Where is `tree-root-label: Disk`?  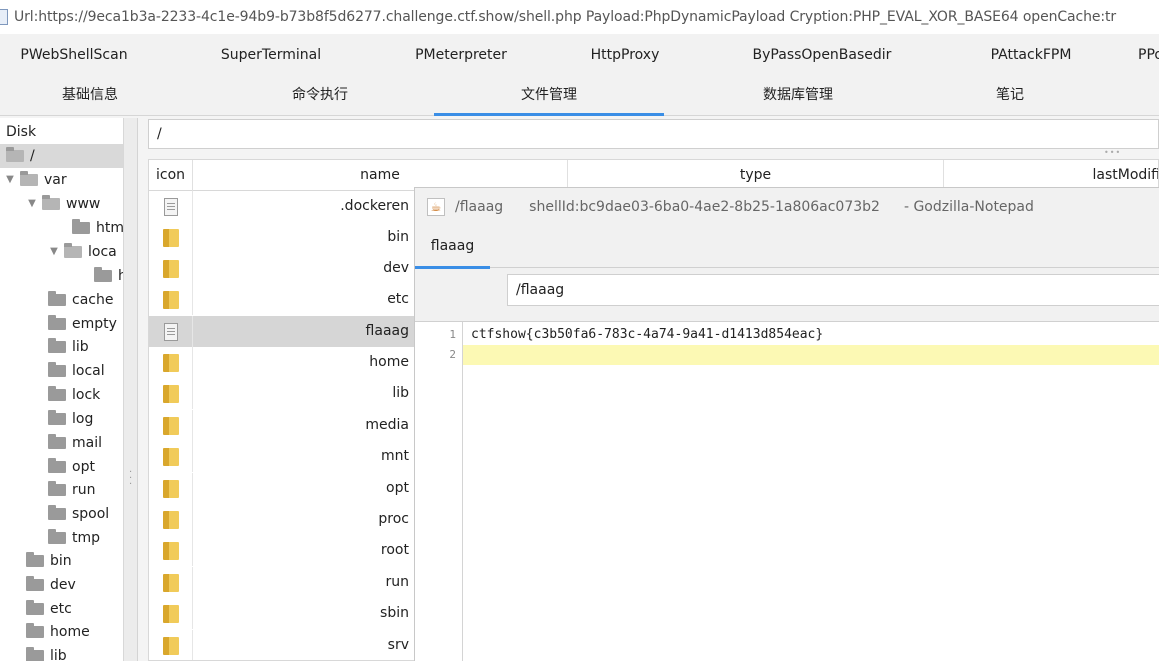
tree-root-label: Disk is located at coordinates (21, 132).